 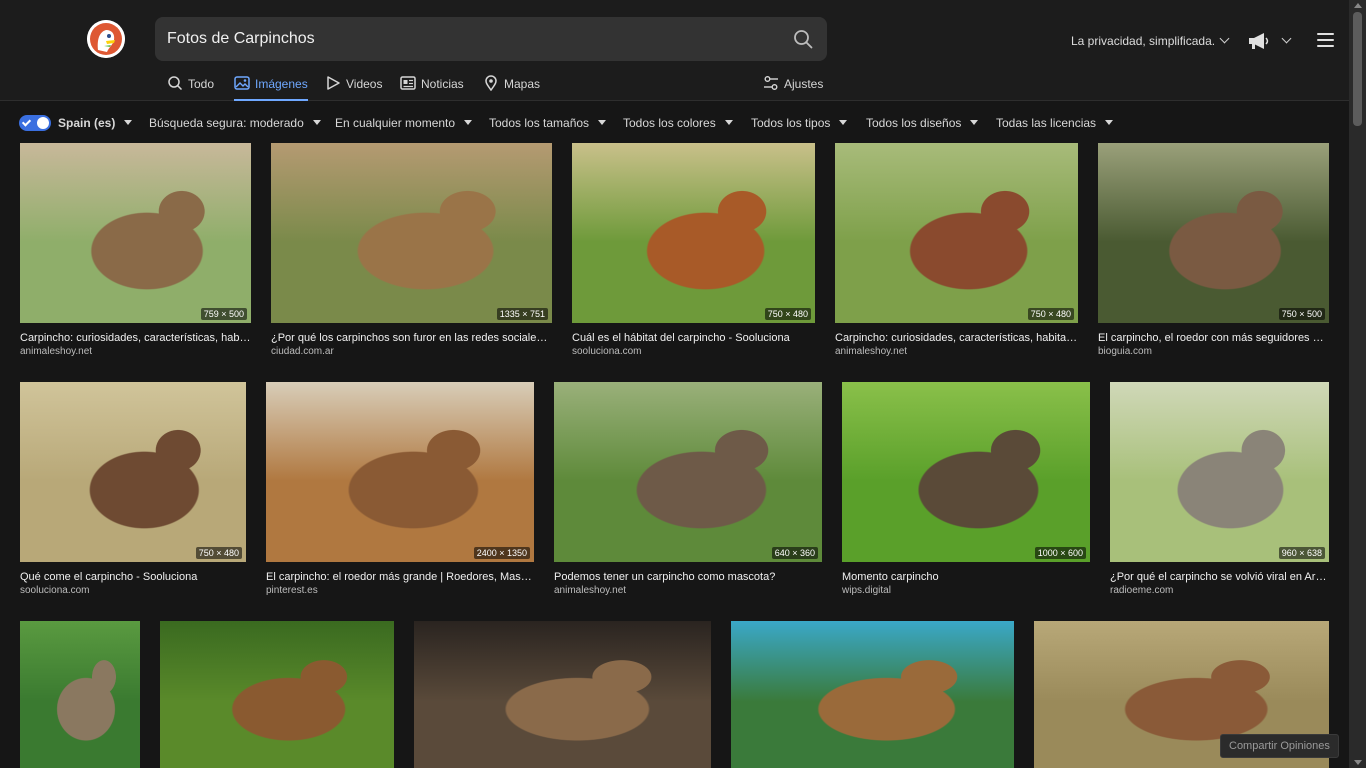 I want to click on image-thumbnail: 960 × 638, so click(x=1219, y=472).